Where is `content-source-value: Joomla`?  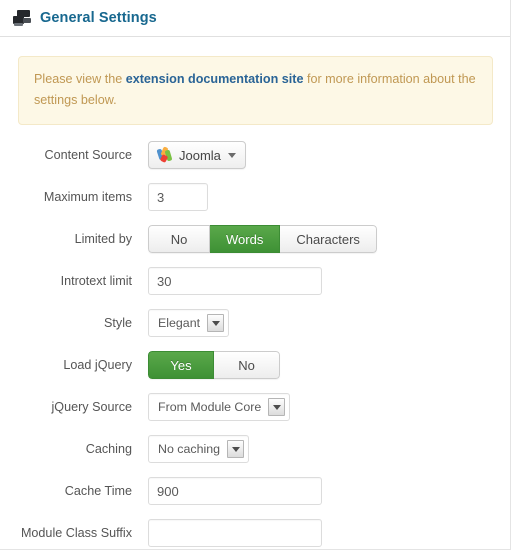
content-source-value: Joomla is located at coordinates (200, 155).